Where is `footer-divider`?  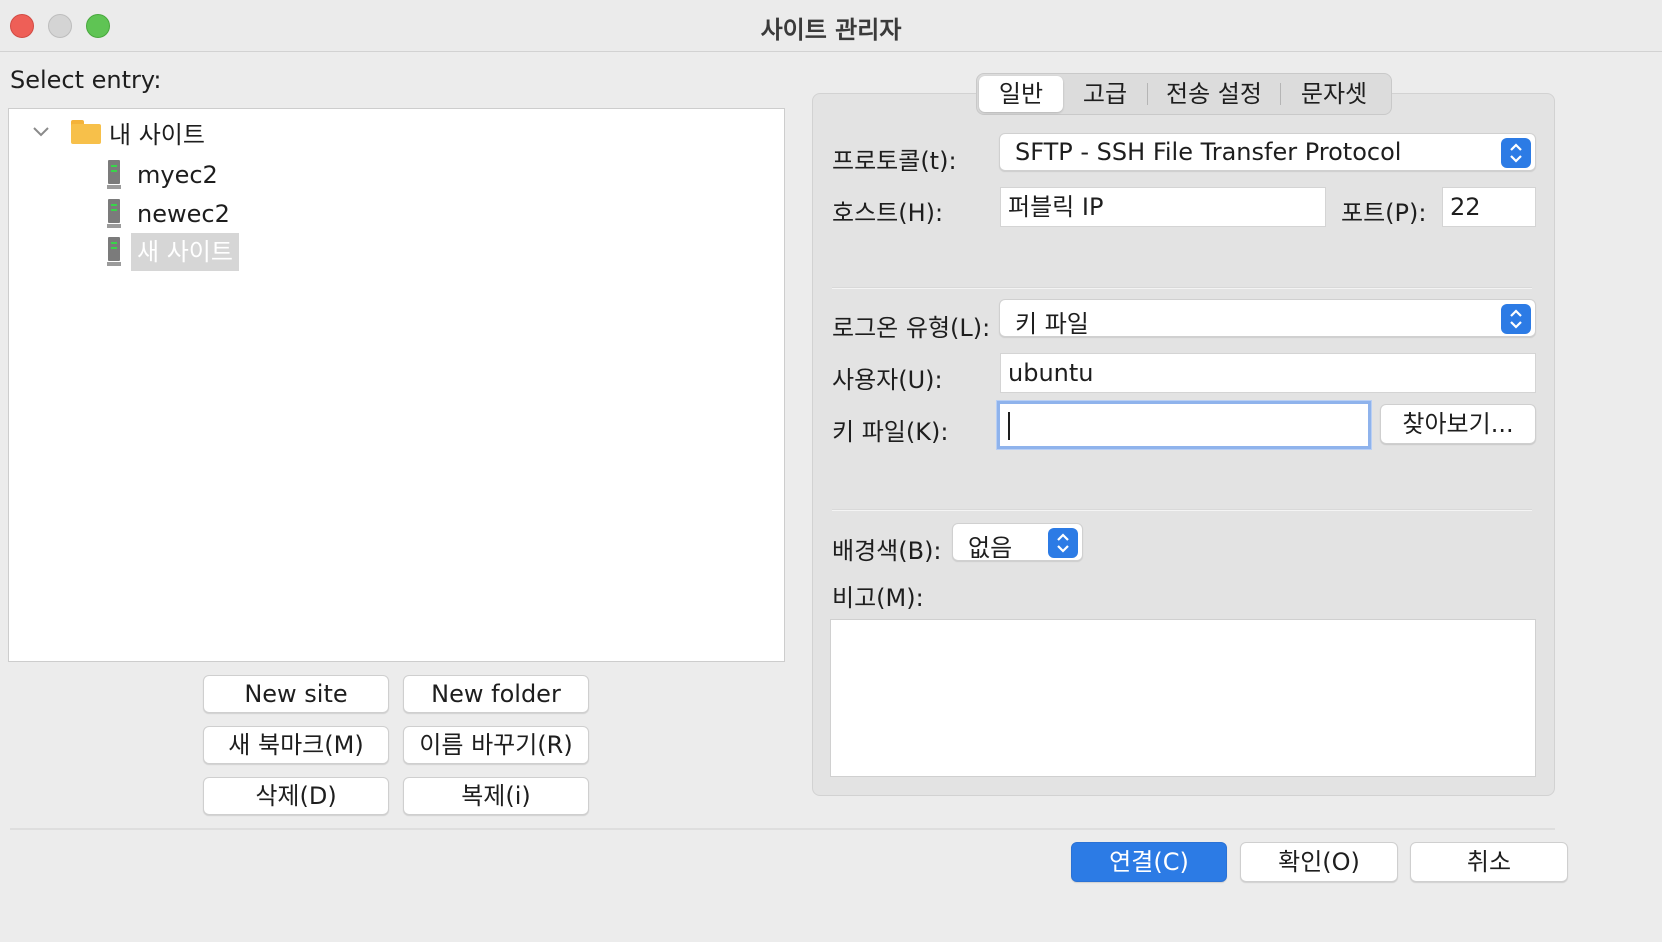 footer-divider is located at coordinates (782, 829).